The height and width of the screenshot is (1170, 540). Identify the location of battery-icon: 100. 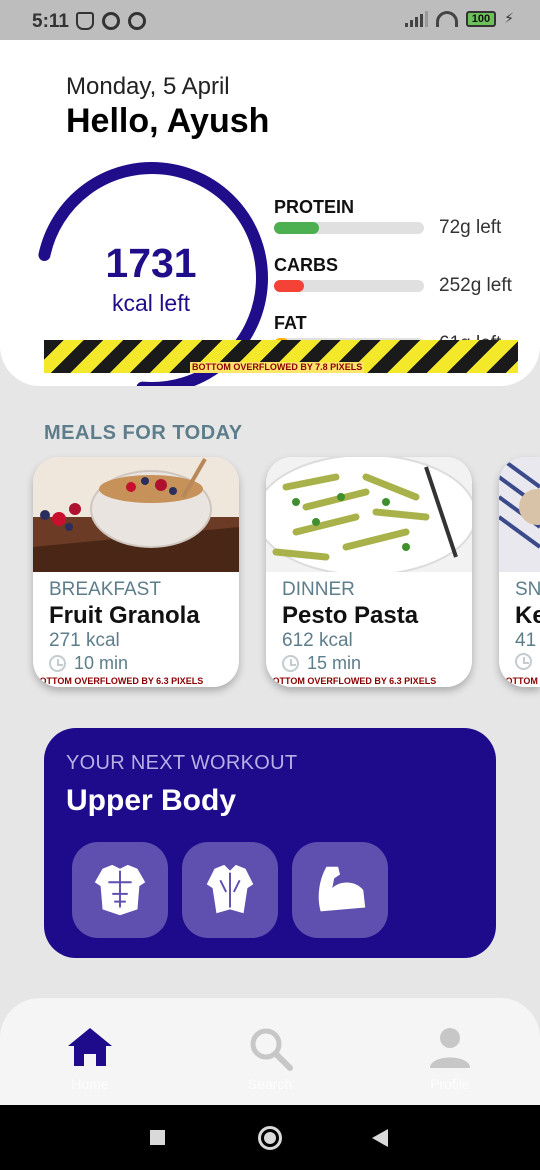
(481, 18).